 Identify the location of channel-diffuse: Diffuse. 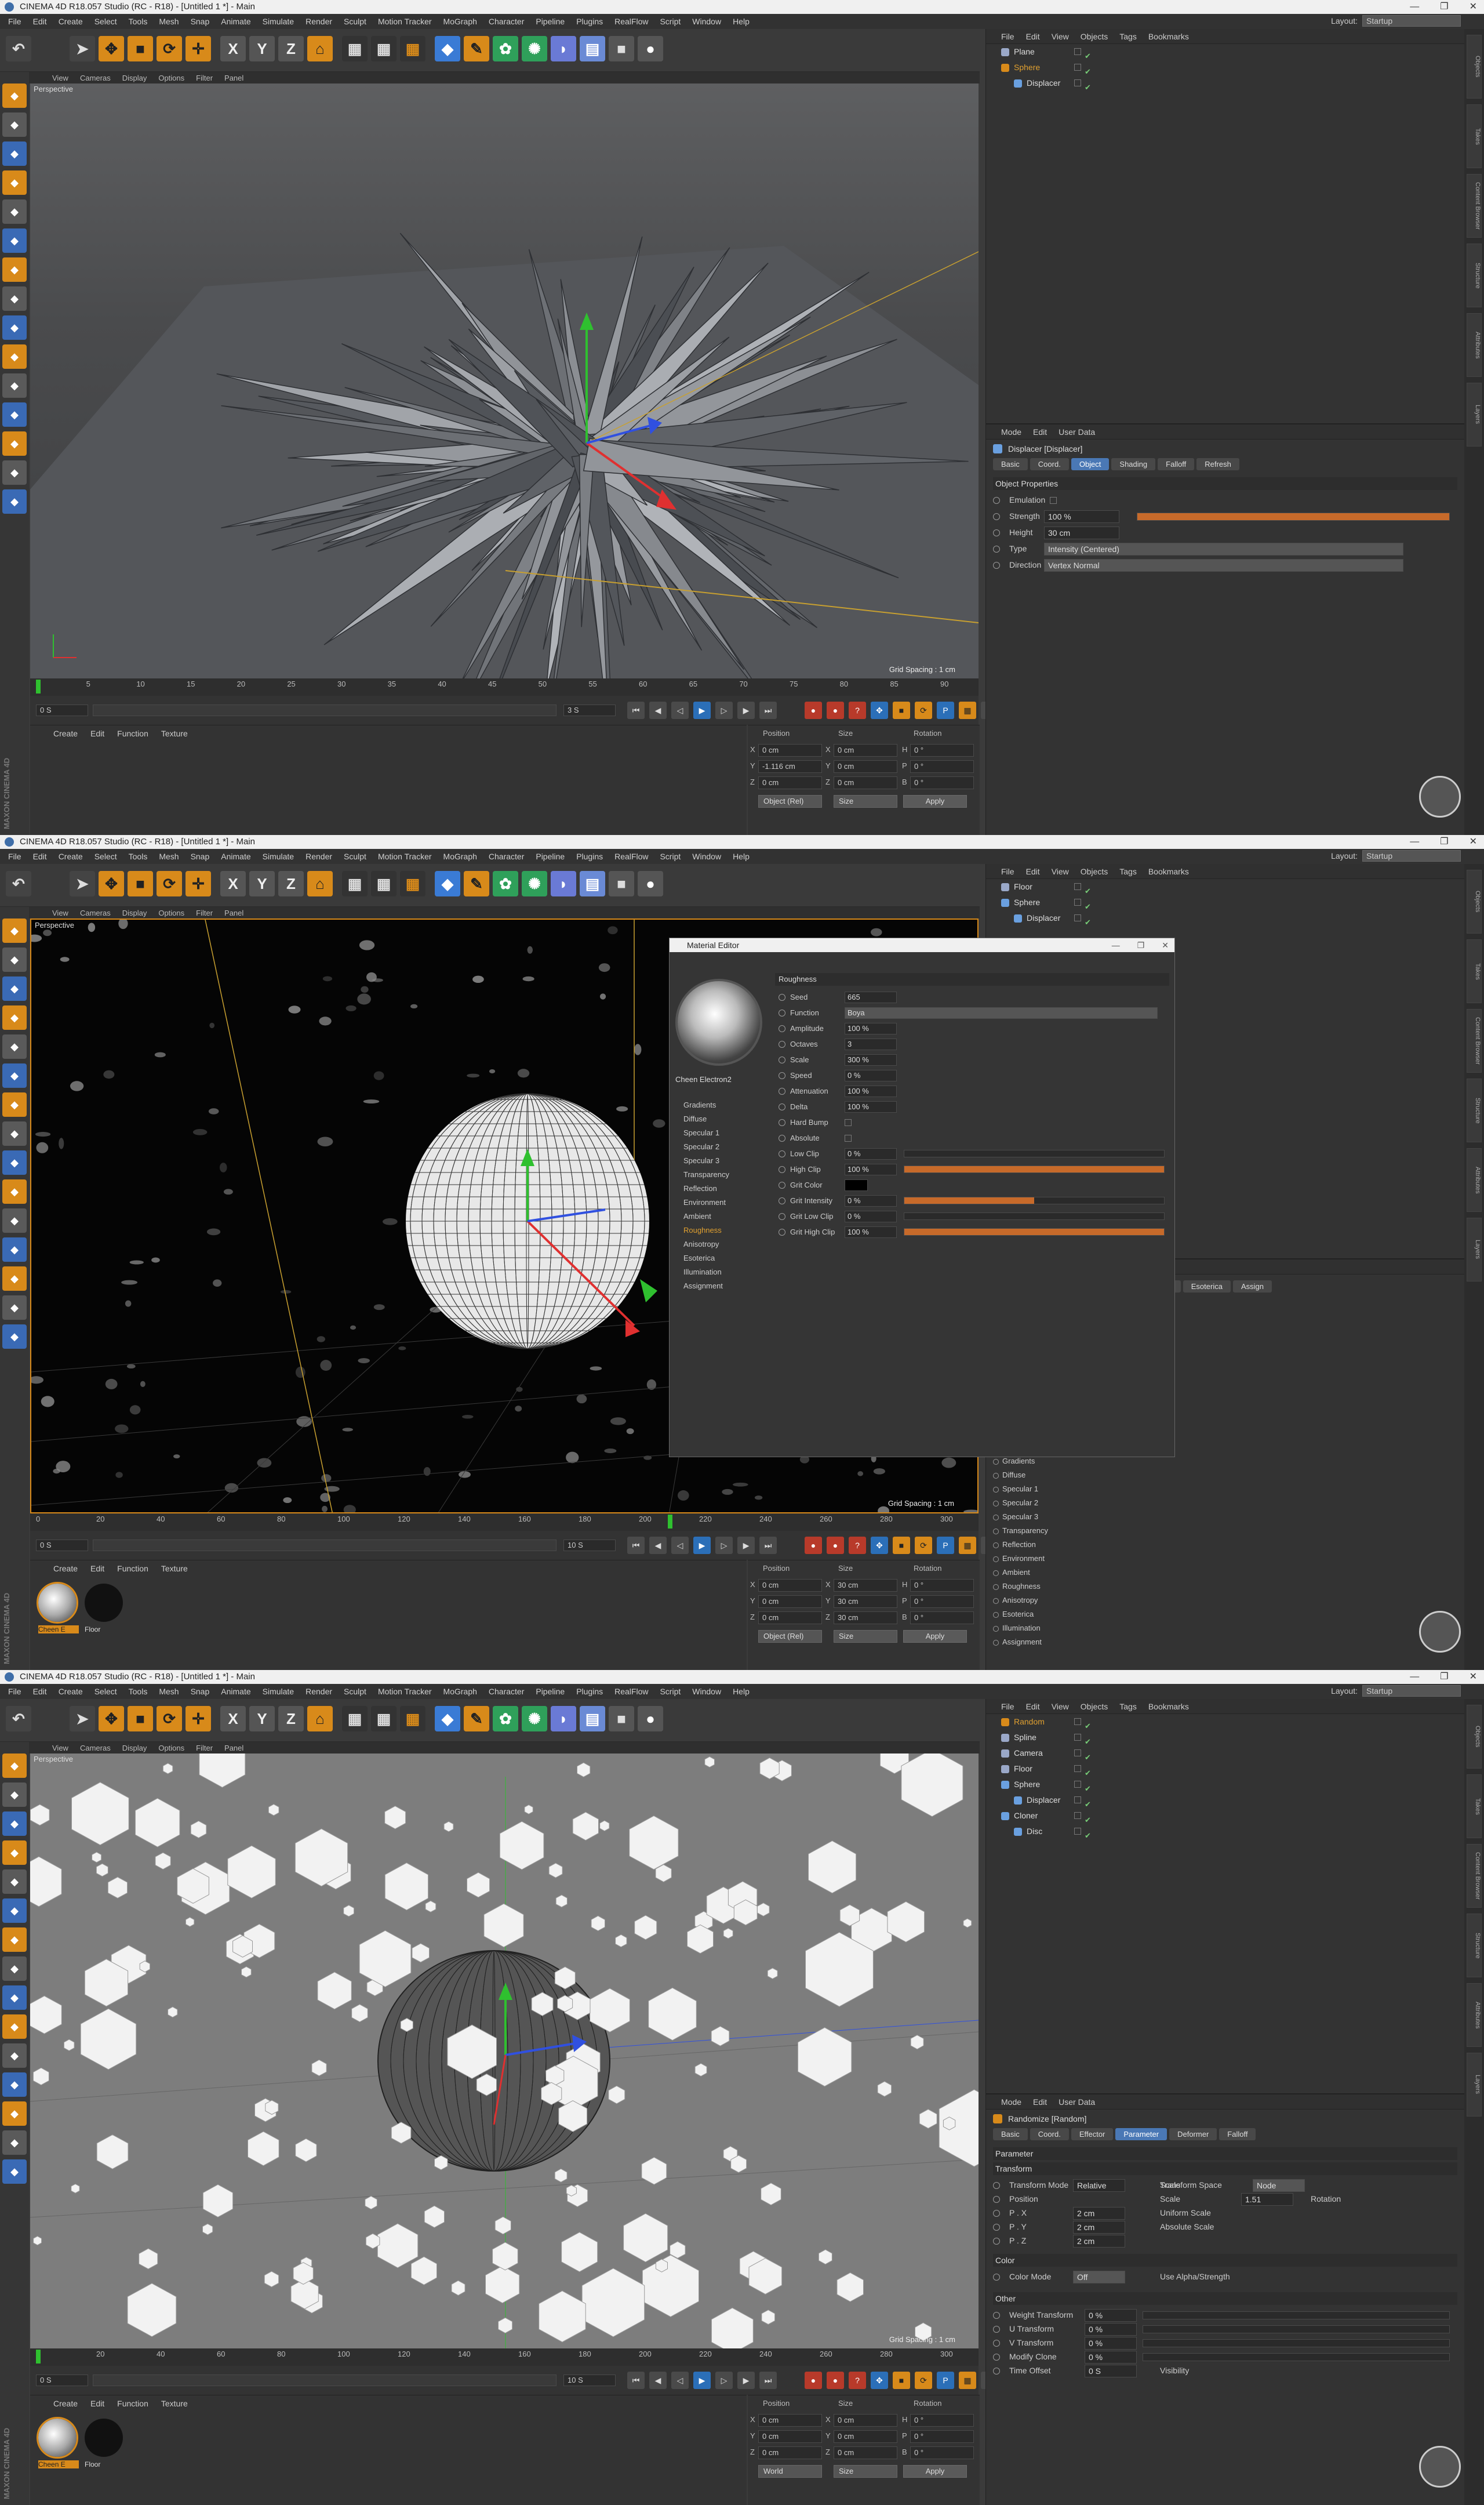
(722, 1118).